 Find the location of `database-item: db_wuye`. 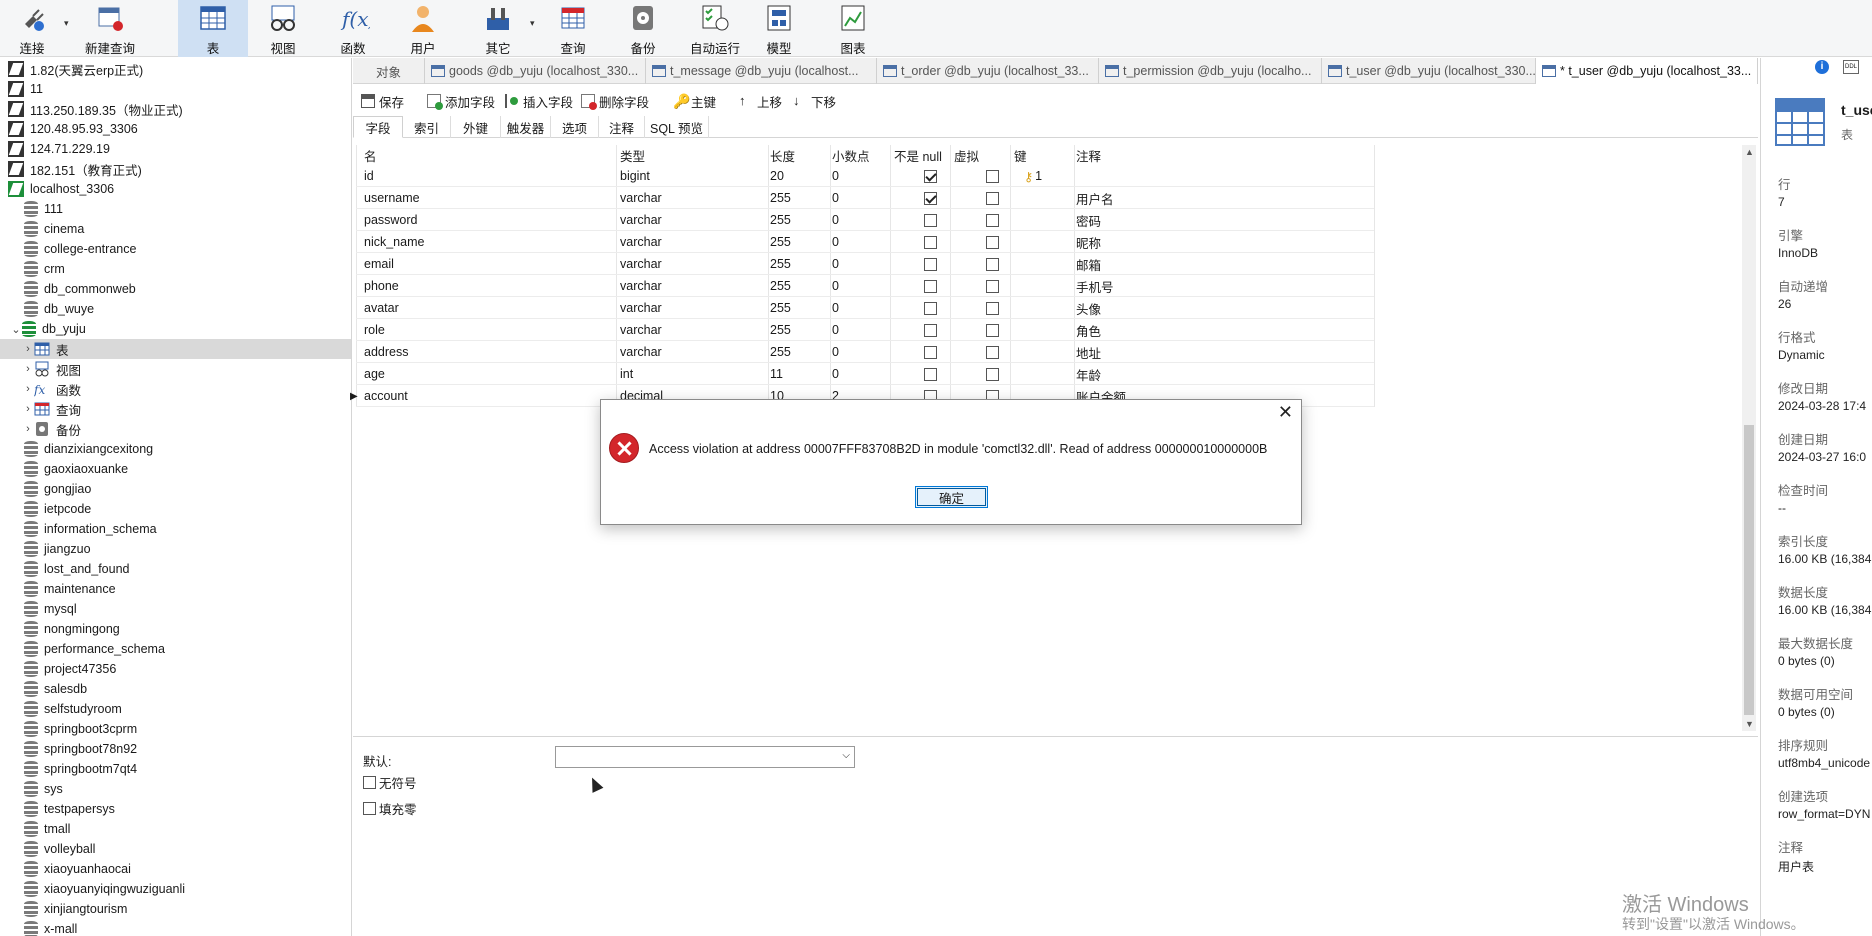

database-item: db_wuye is located at coordinates (175, 309).